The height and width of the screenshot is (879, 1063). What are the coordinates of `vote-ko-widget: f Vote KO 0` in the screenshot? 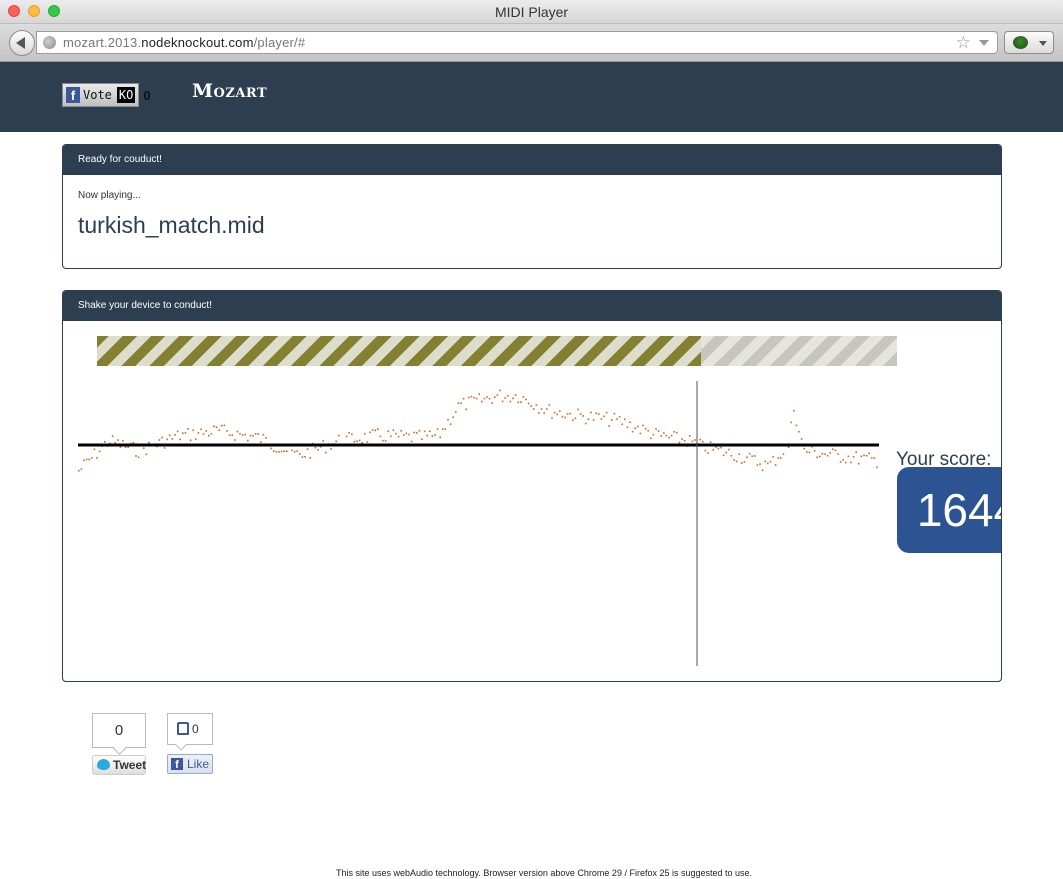 It's located at (106, 95).